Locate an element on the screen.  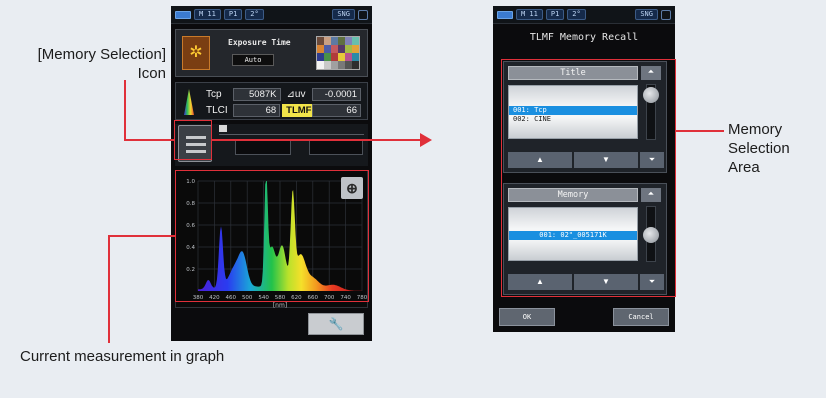
ok-button: OK is located at coordinates (527, 317).